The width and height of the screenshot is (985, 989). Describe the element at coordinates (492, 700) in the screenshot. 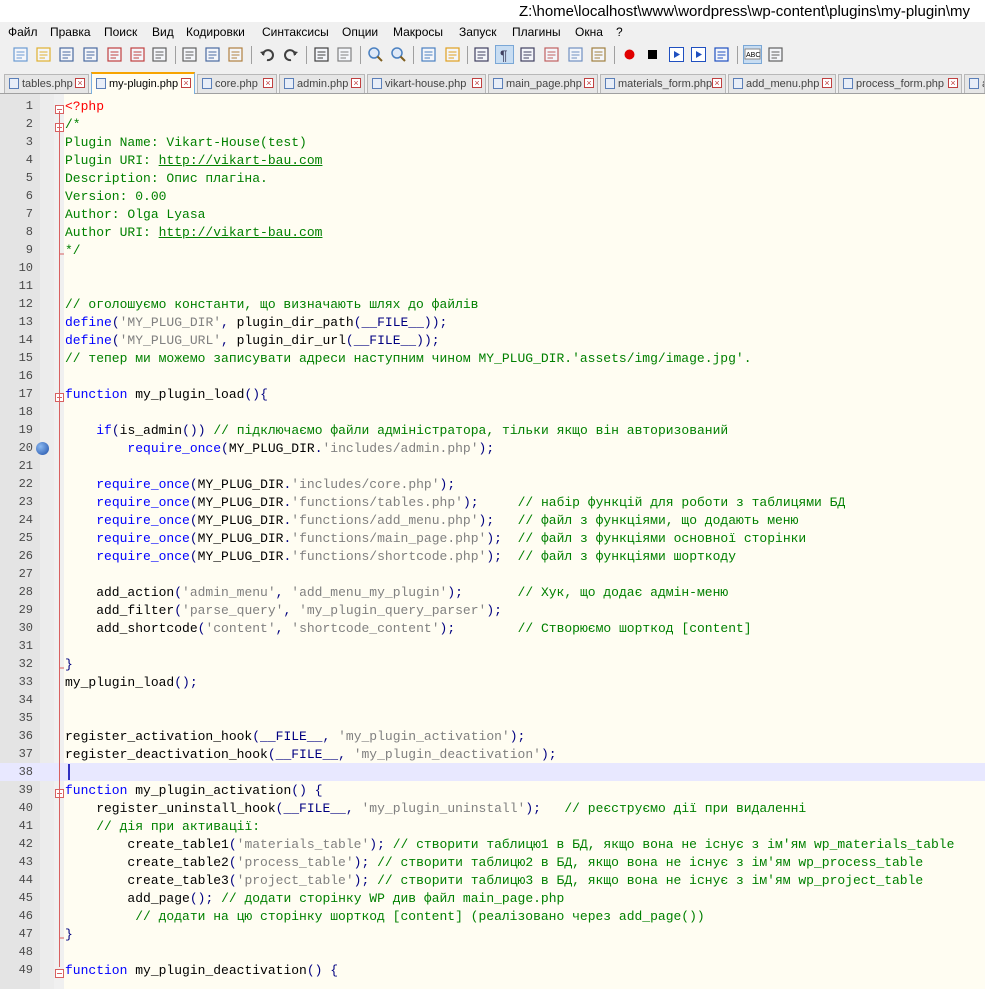

I see `code-line: 34` at that location.